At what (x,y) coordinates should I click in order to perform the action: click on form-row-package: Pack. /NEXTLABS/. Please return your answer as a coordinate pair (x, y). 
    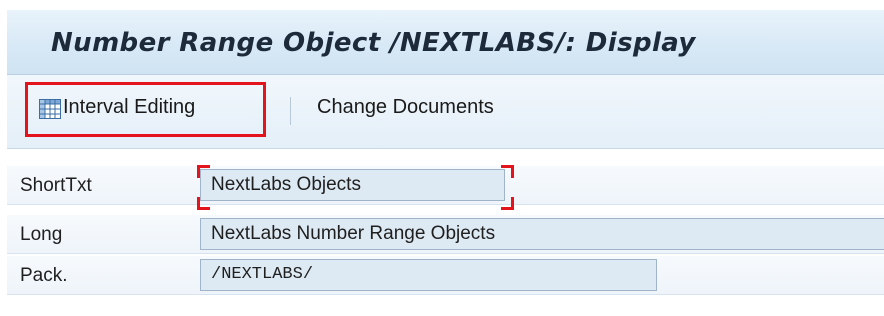
    Looking at the image, I should click on (445, 275).